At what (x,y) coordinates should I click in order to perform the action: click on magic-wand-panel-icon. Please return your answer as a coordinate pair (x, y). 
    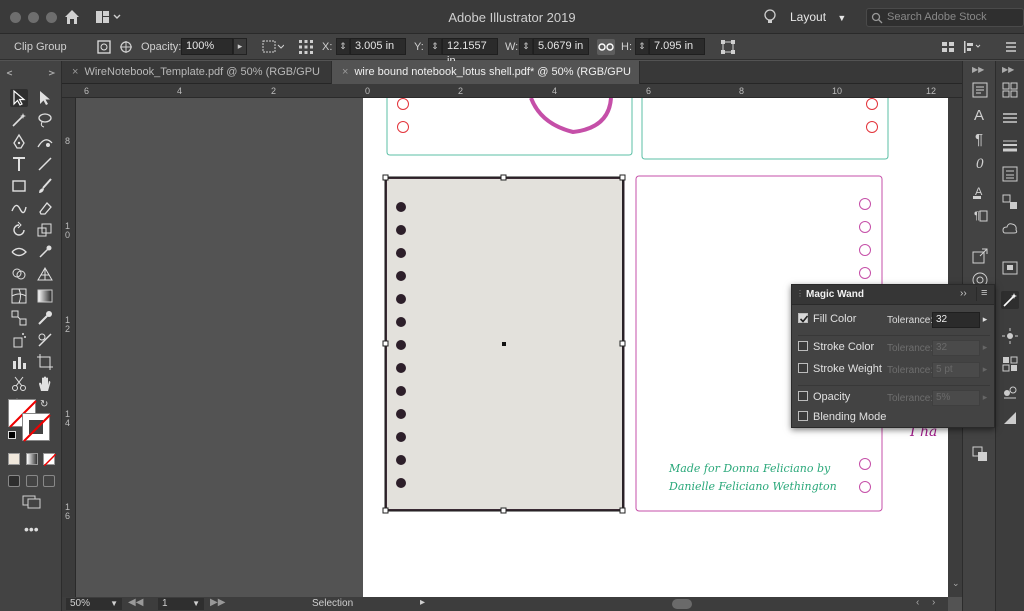
    Looking at the image, I should click on (1010, 300).